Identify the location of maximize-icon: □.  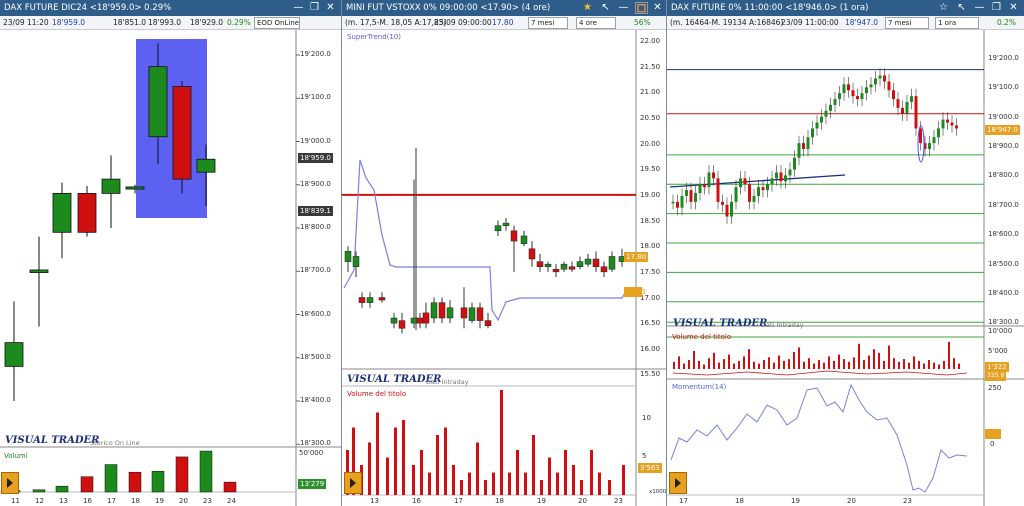
(641, 8).